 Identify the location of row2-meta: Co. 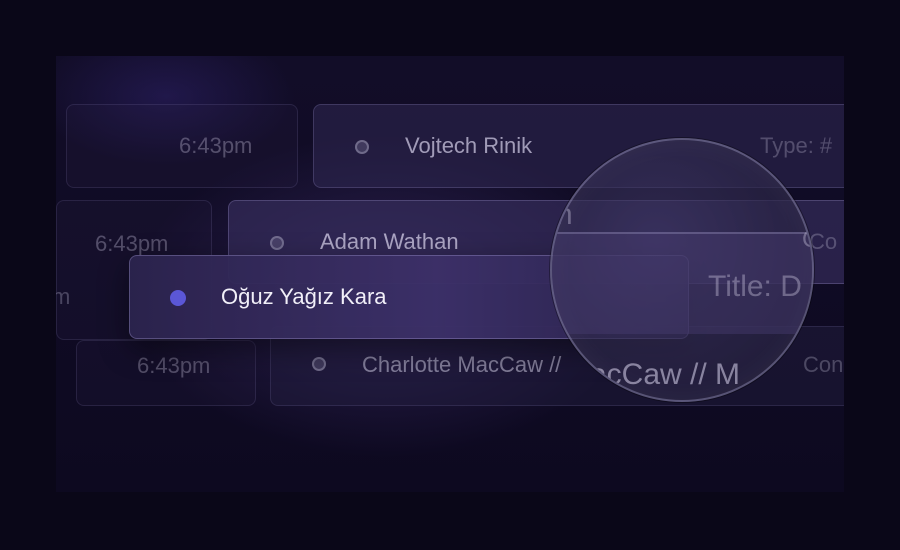
(823, 241).